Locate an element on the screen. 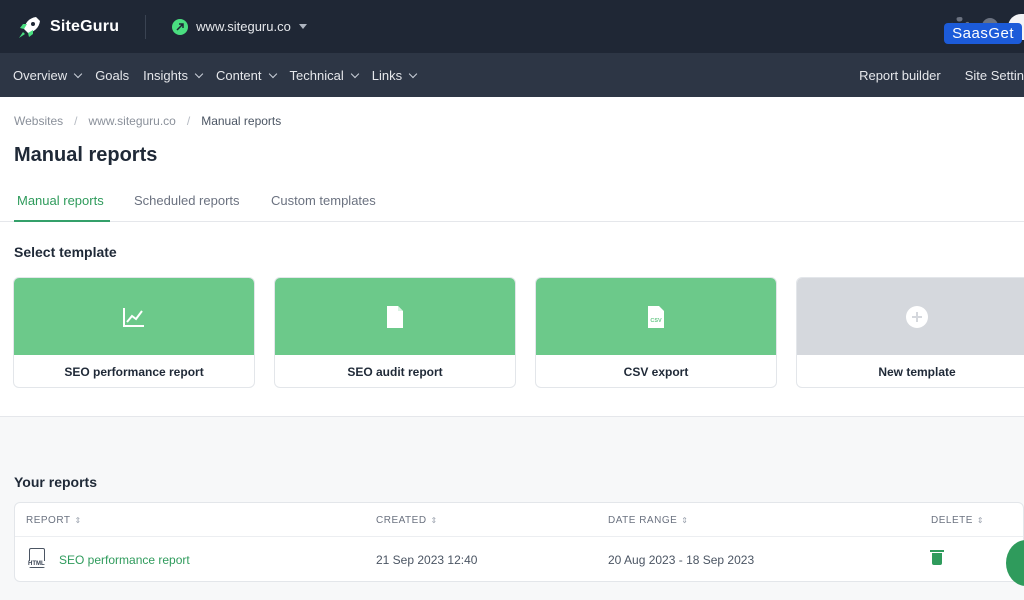 The height and width of the screenshot is (600, 1024). template-card-csv-export: CSV CSV export is located at coordinates (656, 332).